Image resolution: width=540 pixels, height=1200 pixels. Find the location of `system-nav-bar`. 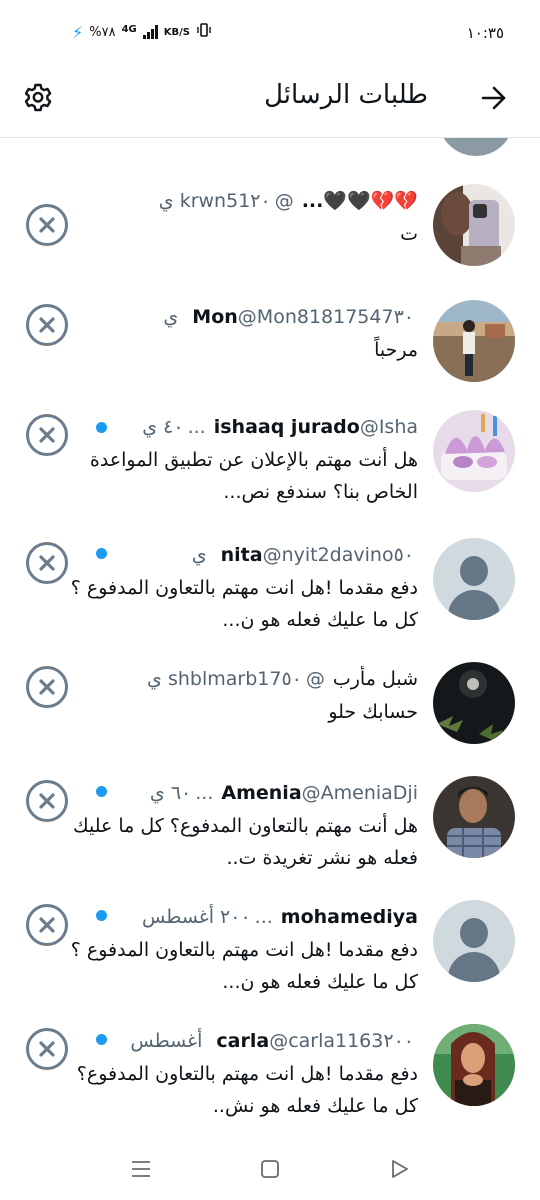

system-nav-bar is located at coordinates (270, 1169).